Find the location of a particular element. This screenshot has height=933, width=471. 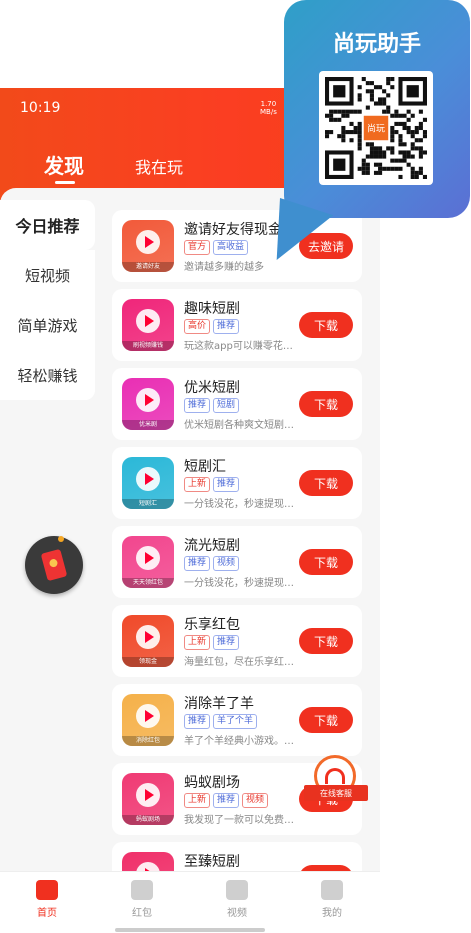

app-name: 至臻短剧 is located at coordinates (212, 862).